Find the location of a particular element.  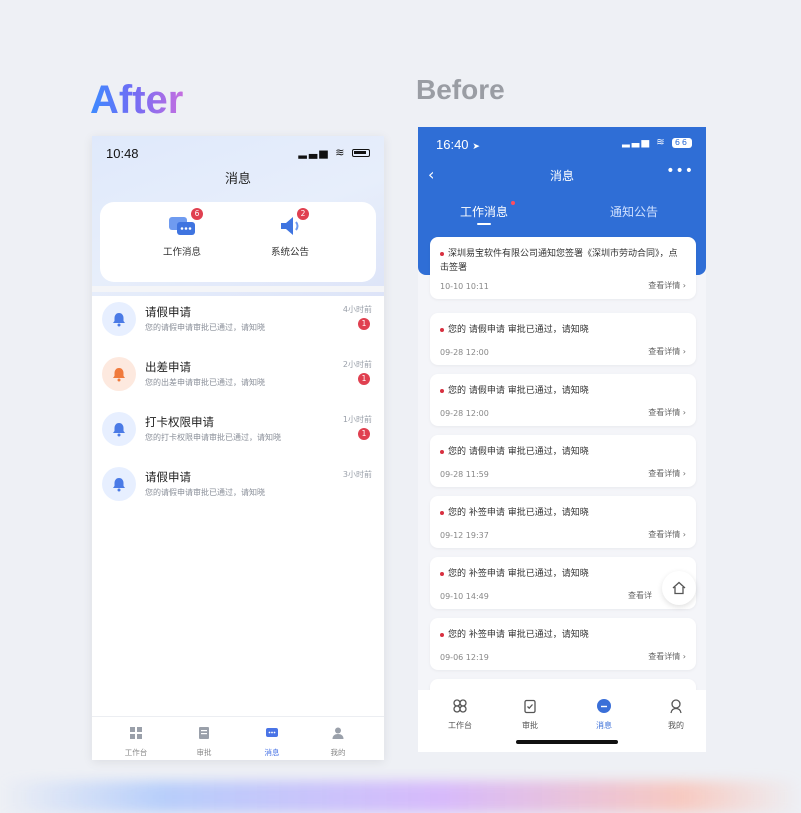

status-time: 10:48 is located at coordinates (122, 153).